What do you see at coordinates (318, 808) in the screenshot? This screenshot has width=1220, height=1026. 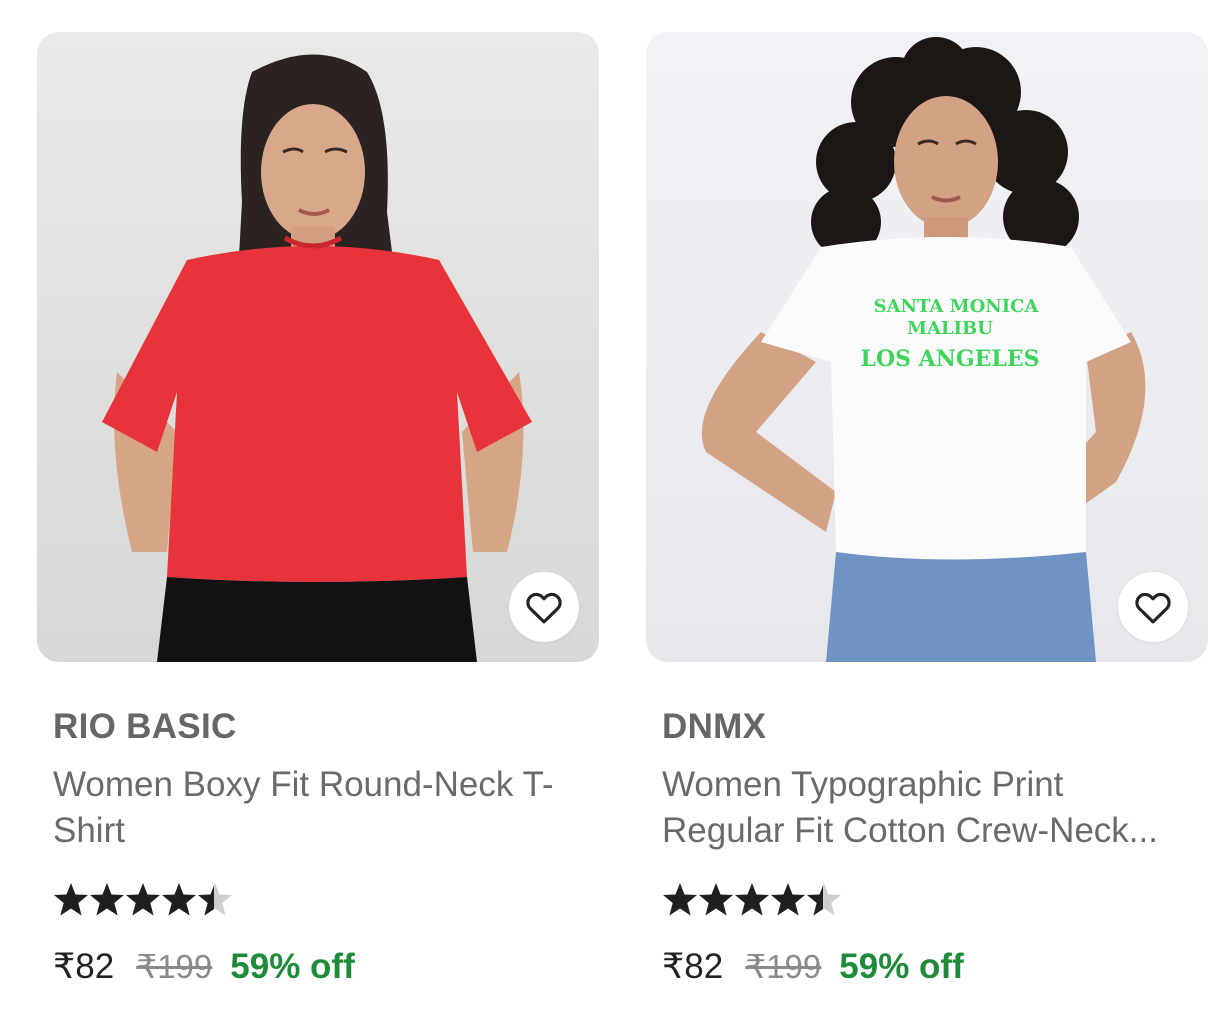 I see `product-title: Women Boxy Fit Round-Neck T-Shirt` at bounding box center [318, 808].